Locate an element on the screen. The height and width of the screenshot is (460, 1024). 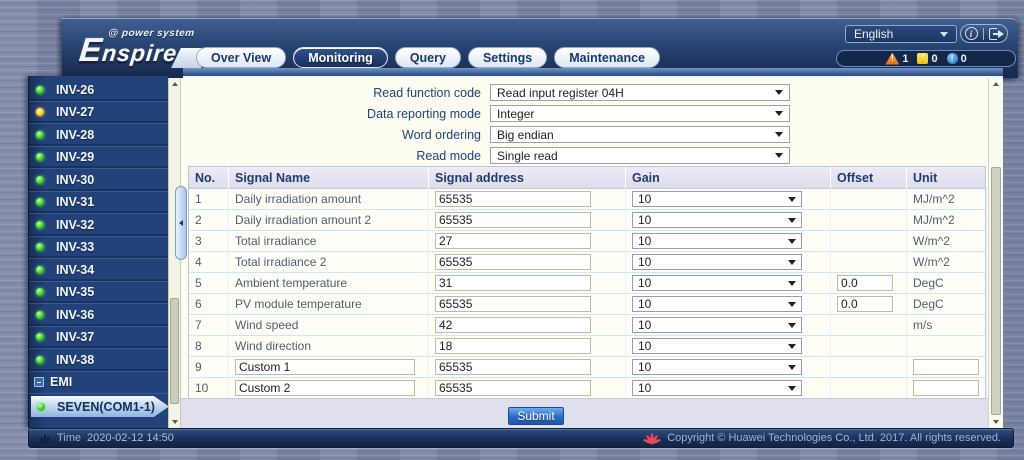
sidebar-item-inv-30: INV-30 is located at coordinates (98, 180).